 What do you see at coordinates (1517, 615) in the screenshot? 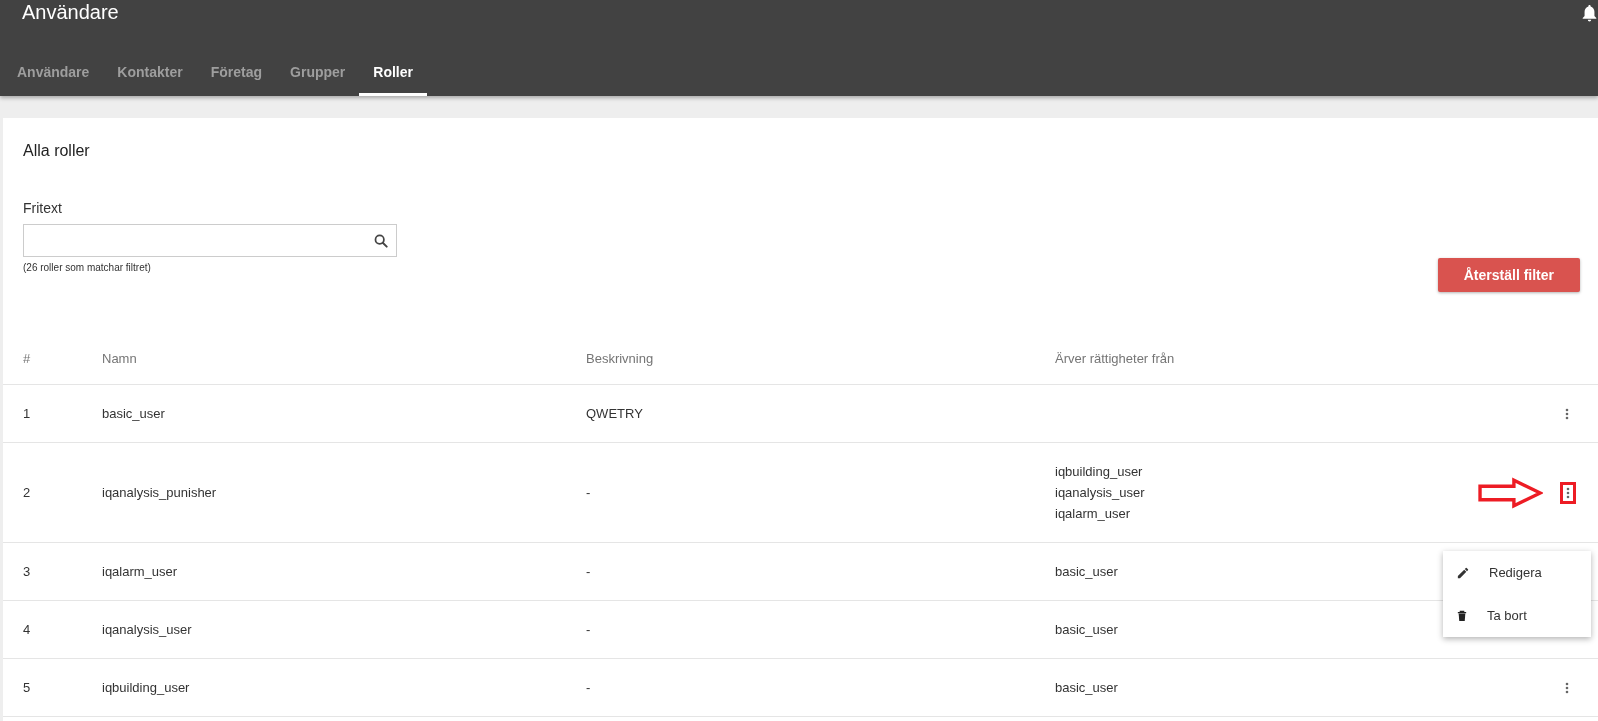
I see `menu-item: Ta bort` at bounding box center [1517, 615].